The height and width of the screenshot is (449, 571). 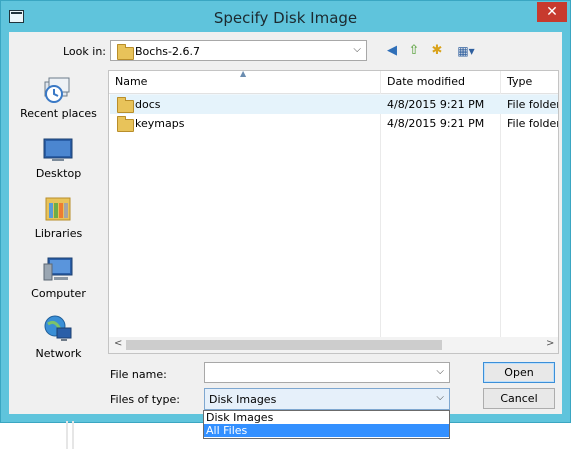 What do you see at coordinates (334, 104) in the screenshot?
I see `table-row: docs 4/8/2015 9:21 PM File folder` at bounding box center [334, 104].